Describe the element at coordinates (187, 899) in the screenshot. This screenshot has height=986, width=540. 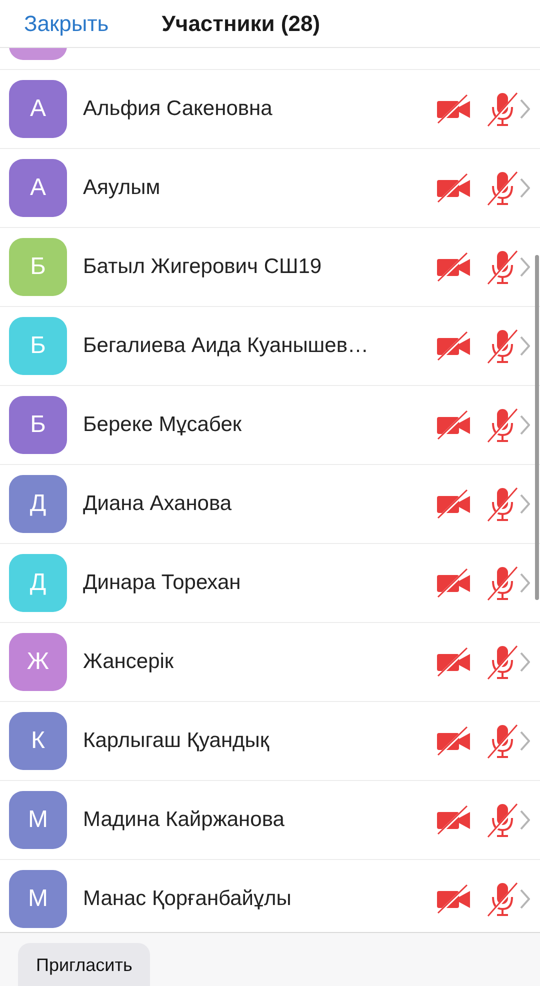
I see `participant-name: Манас Қорғанбайұлы` at that location.